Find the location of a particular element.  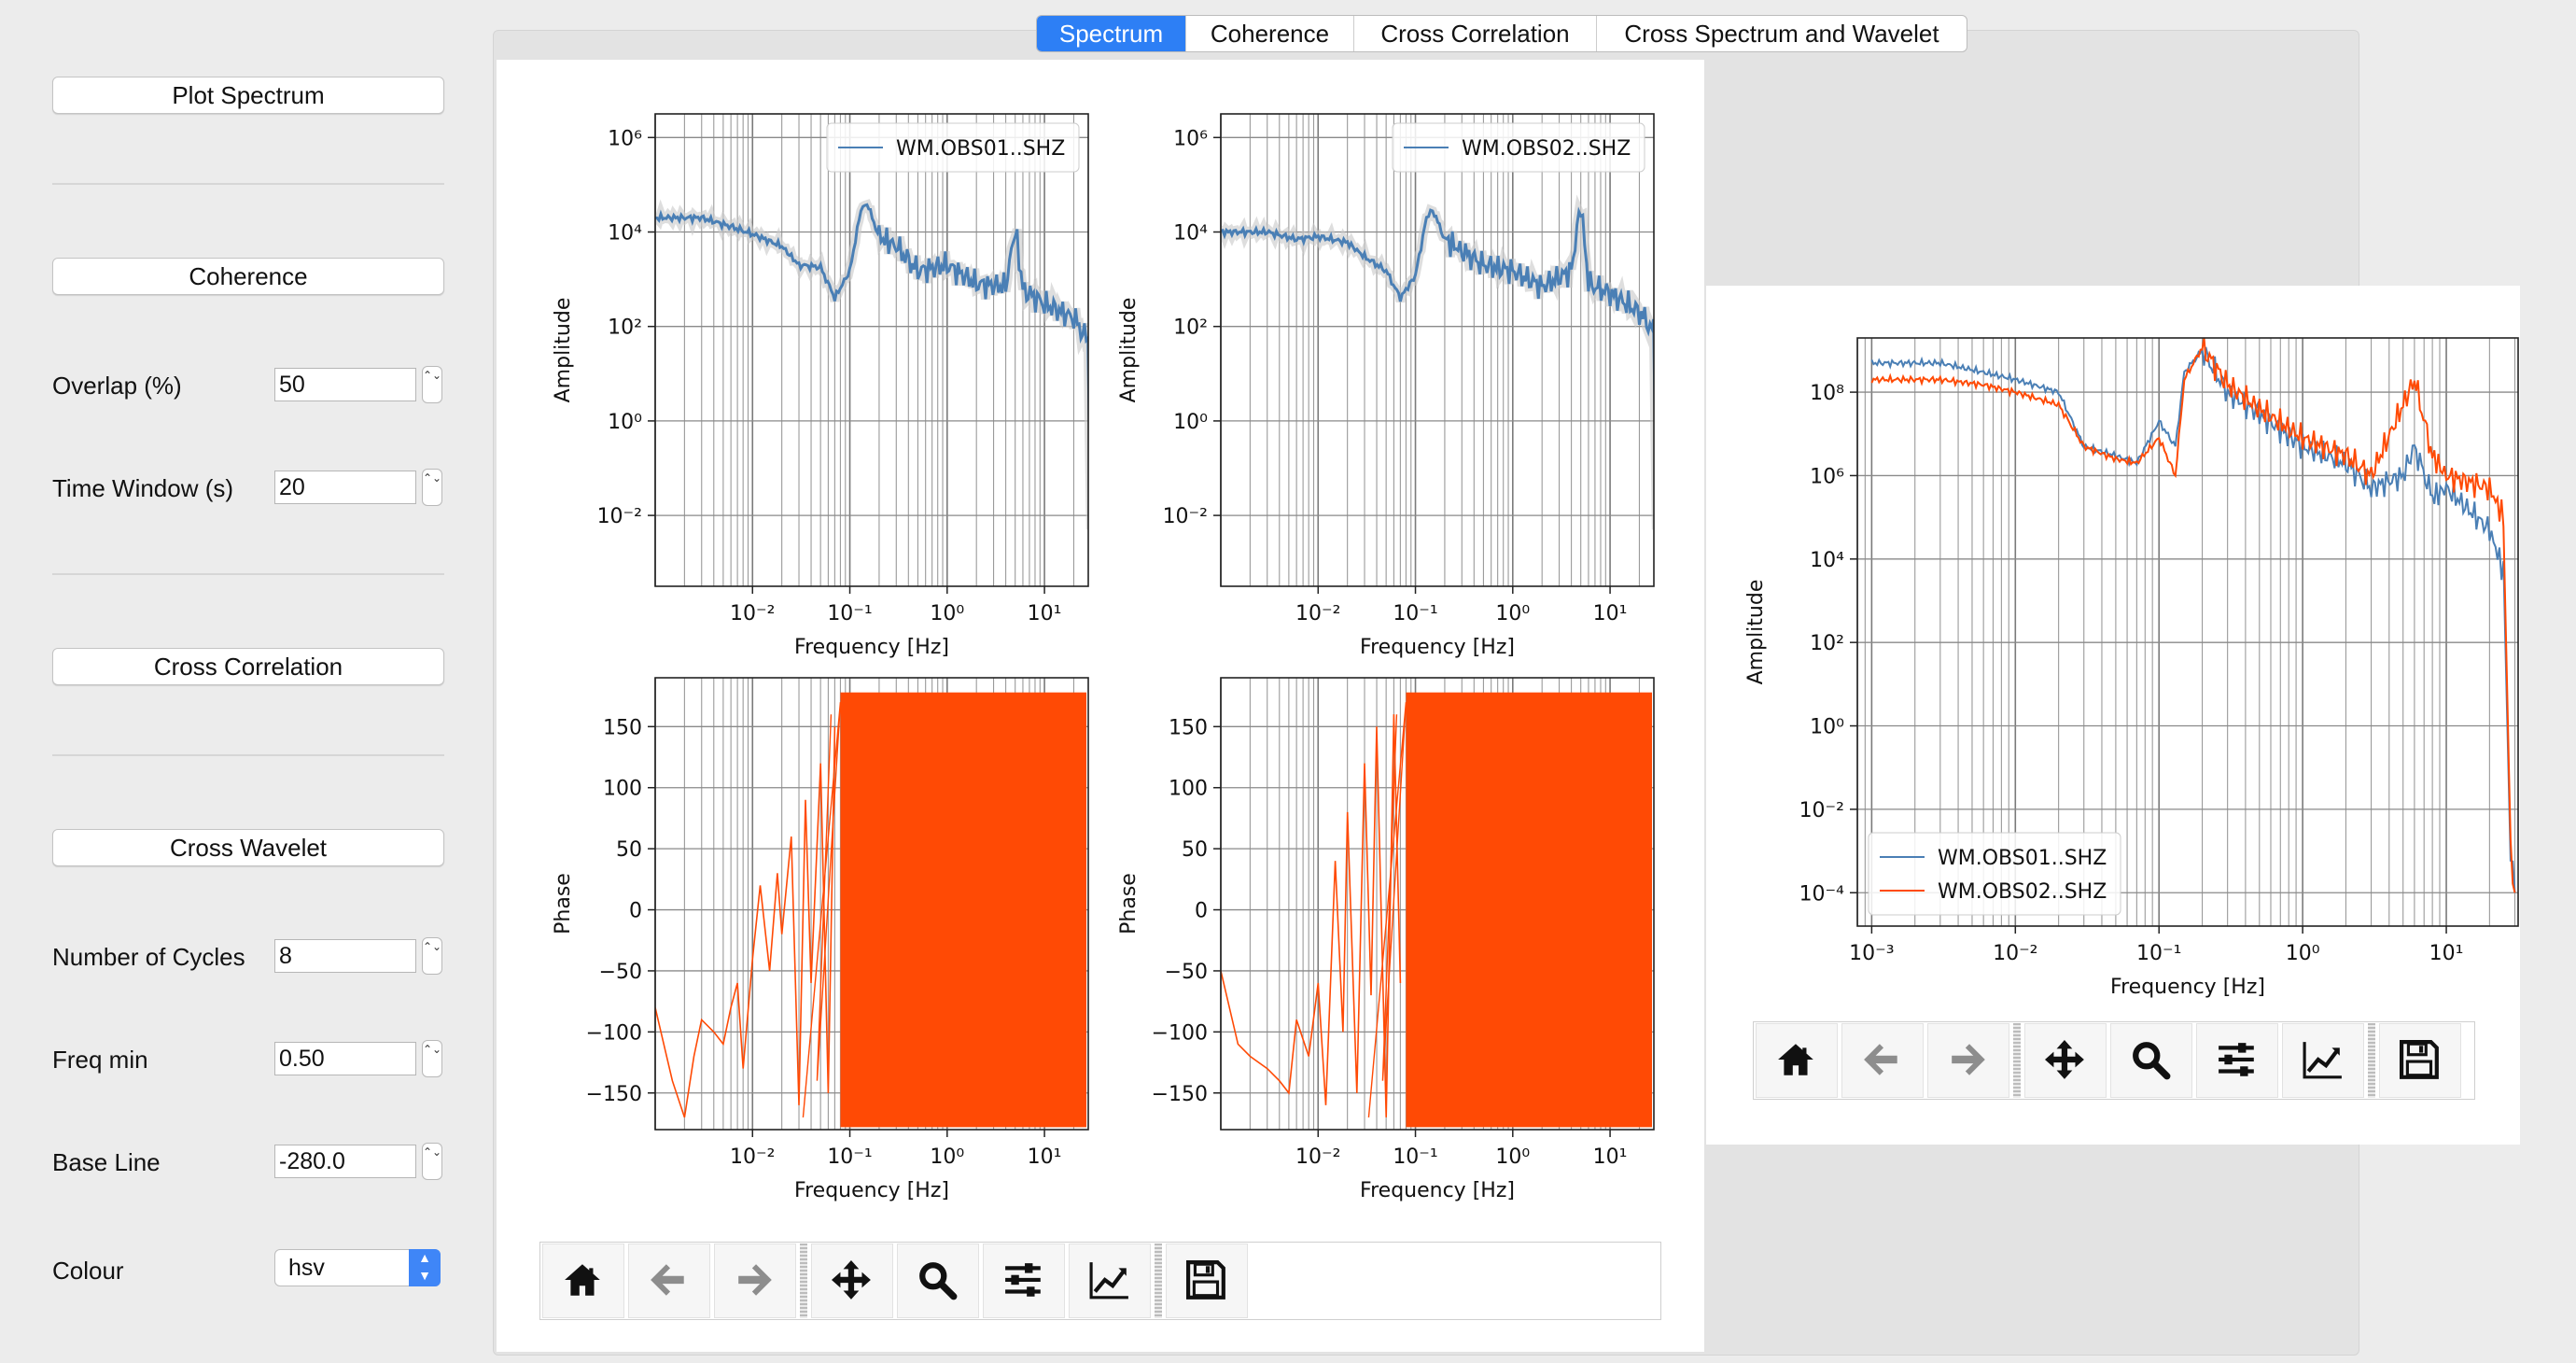

series-group is located at coordinates (1437, 362).